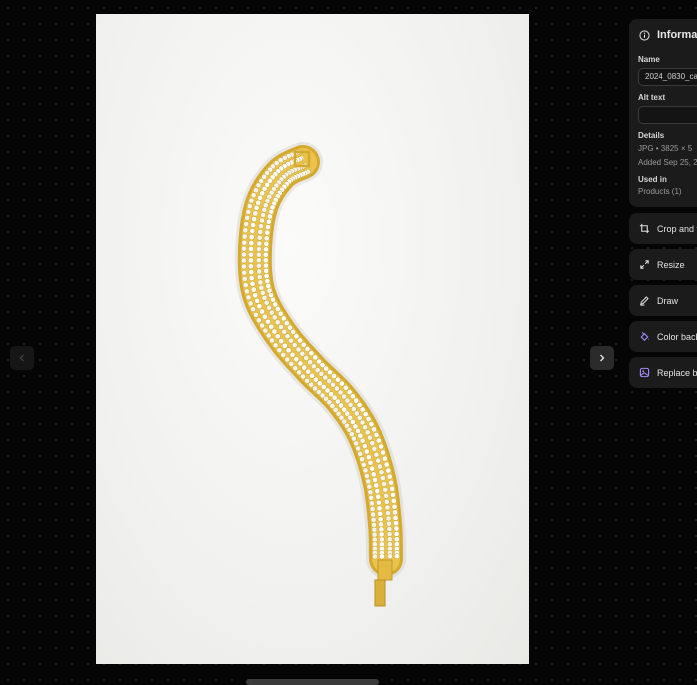 Image resolution: width=697 pixels, height=685 pixels. Describe the element at coordinates (380, 593) in the screenshot. I see `clasp-tail` at that location.